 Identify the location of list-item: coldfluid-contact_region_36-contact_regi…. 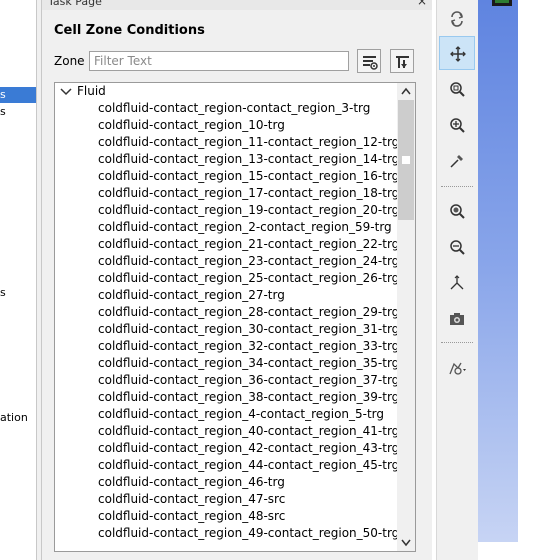
(248, 380).